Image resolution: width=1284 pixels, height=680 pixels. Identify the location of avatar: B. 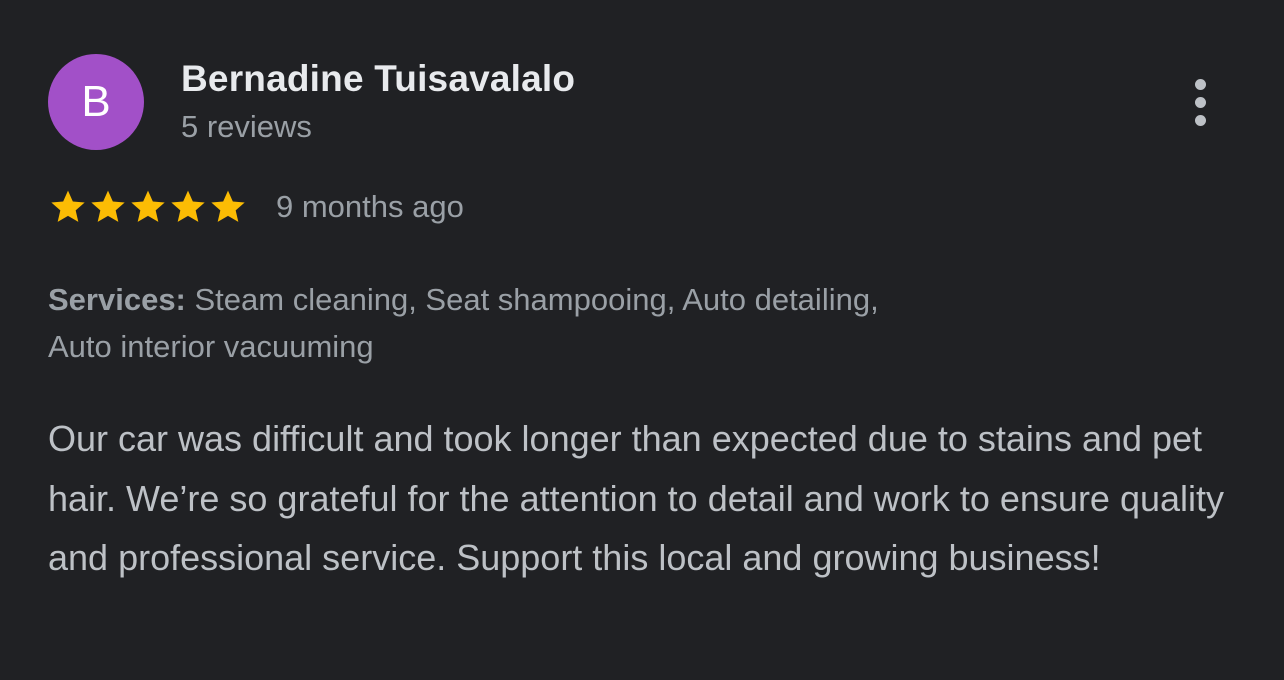
(96, 102).